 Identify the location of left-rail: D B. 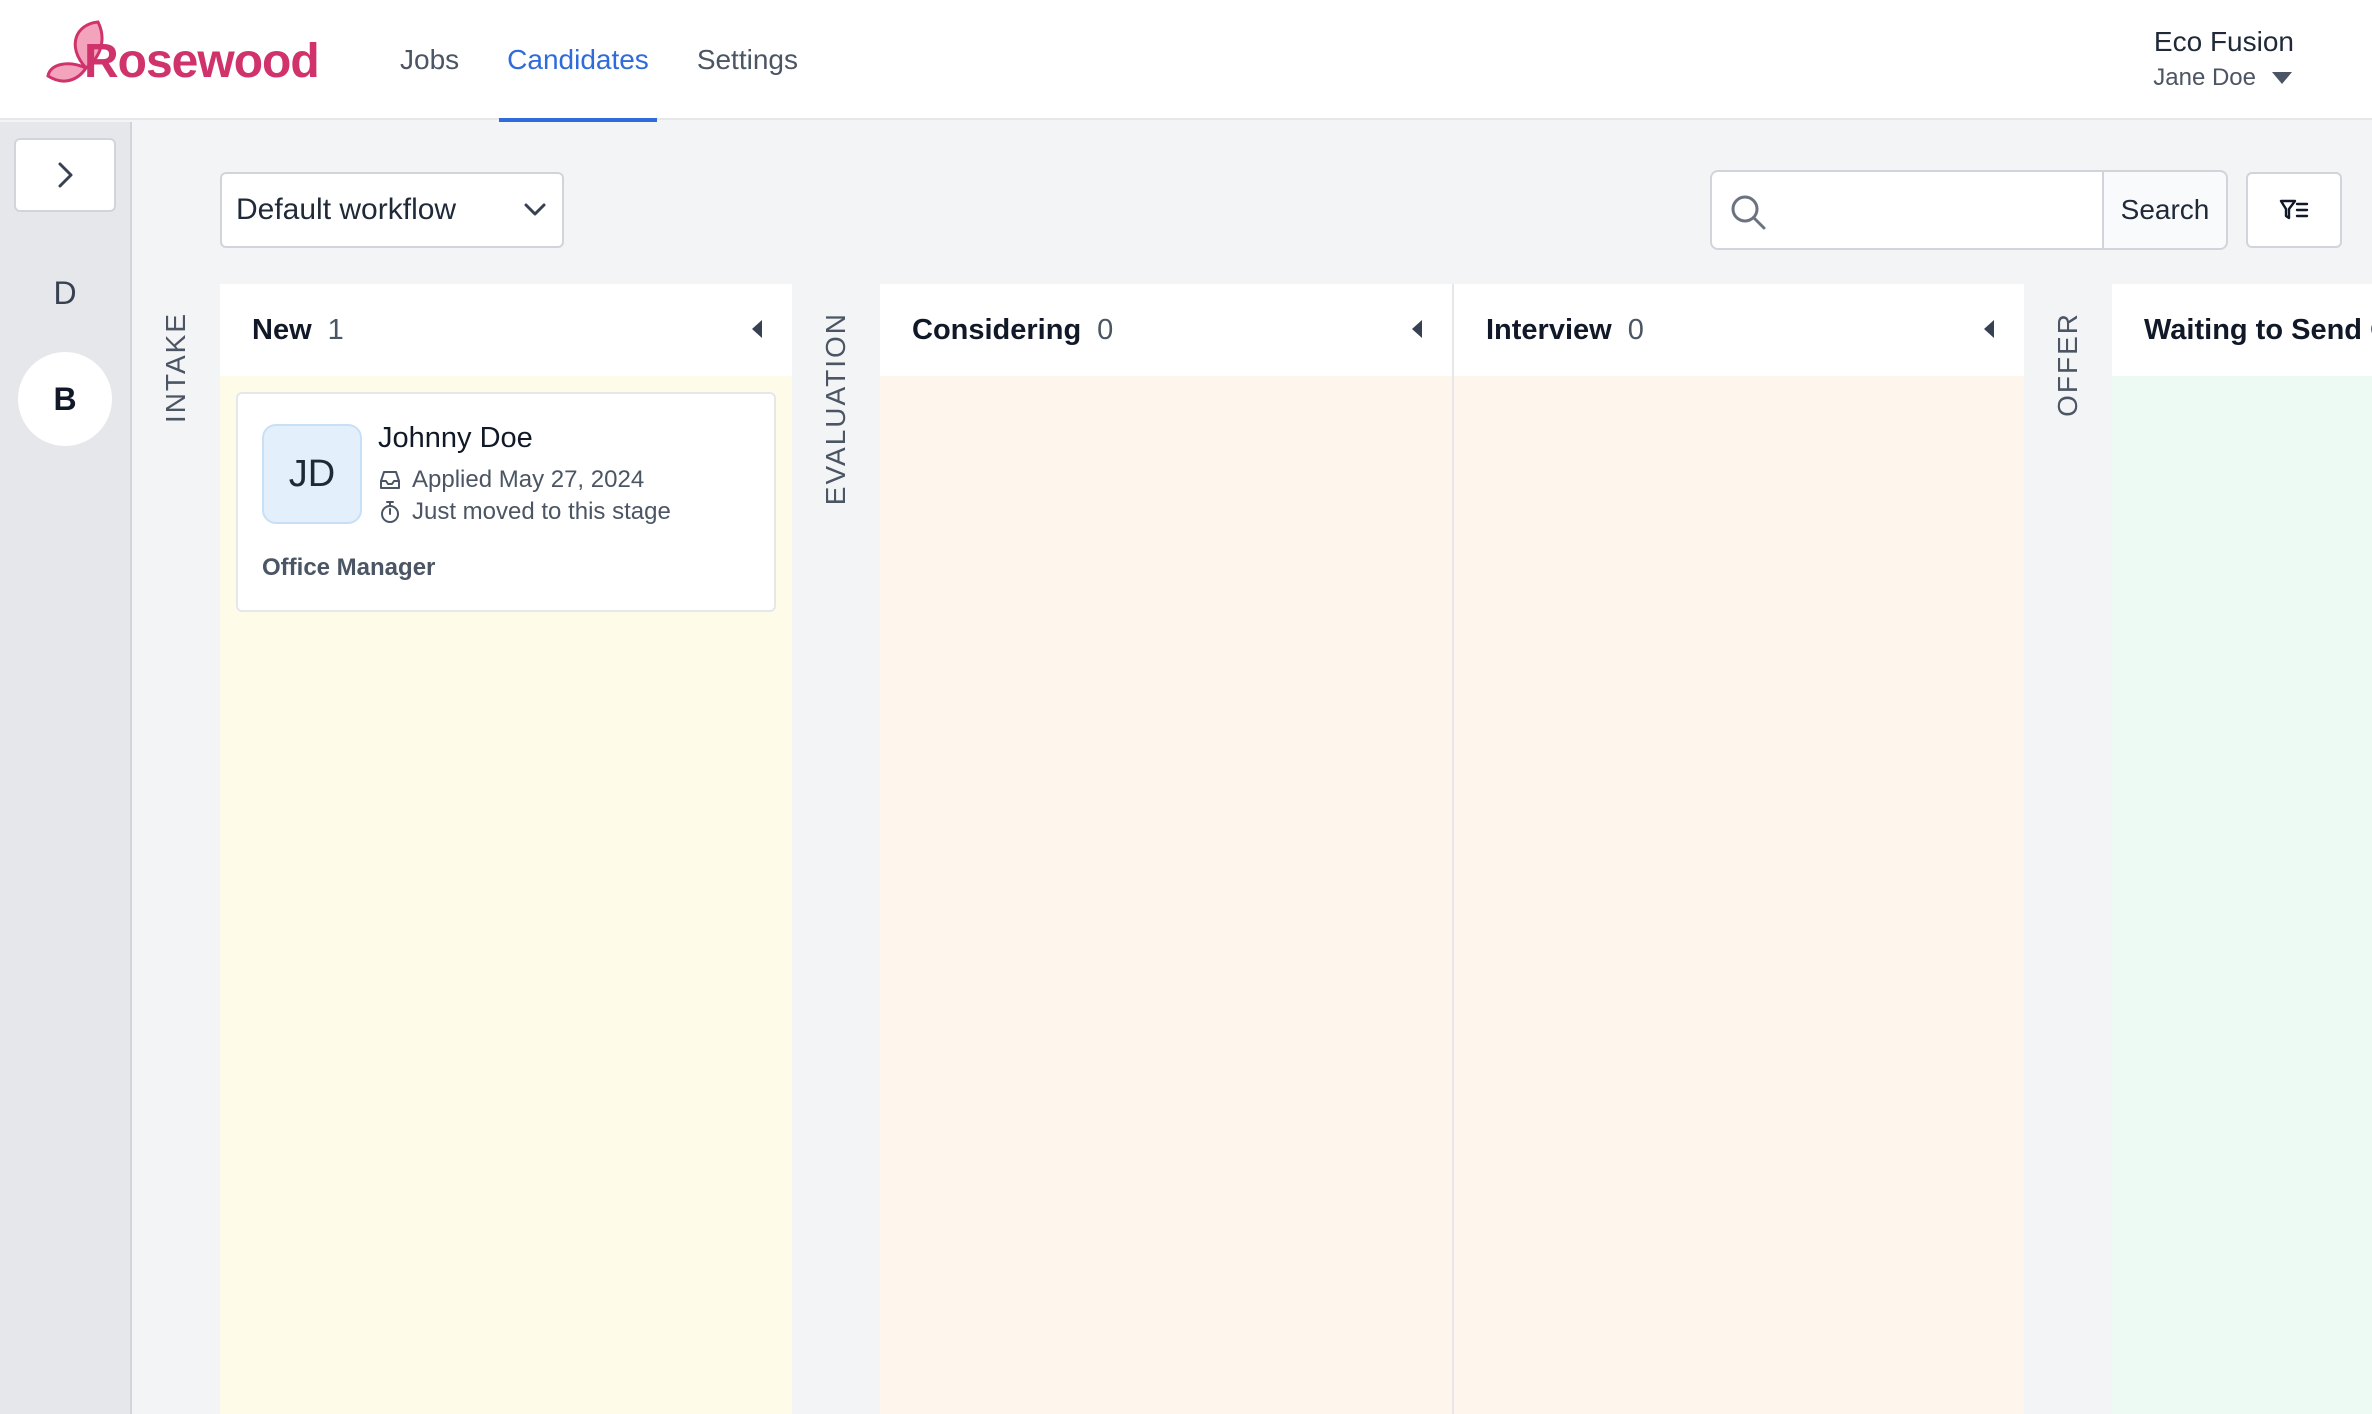
(66, 768).